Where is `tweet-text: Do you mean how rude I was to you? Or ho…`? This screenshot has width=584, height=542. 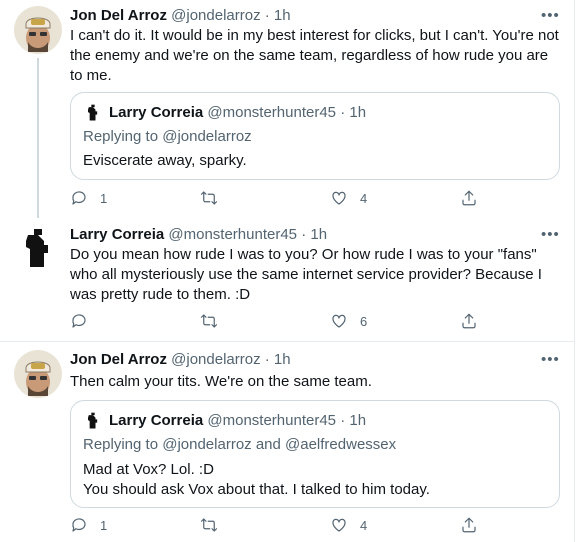 tweet-text: Do you mean how rude I was to you? Or ho… is located at coordinates (306, 274).